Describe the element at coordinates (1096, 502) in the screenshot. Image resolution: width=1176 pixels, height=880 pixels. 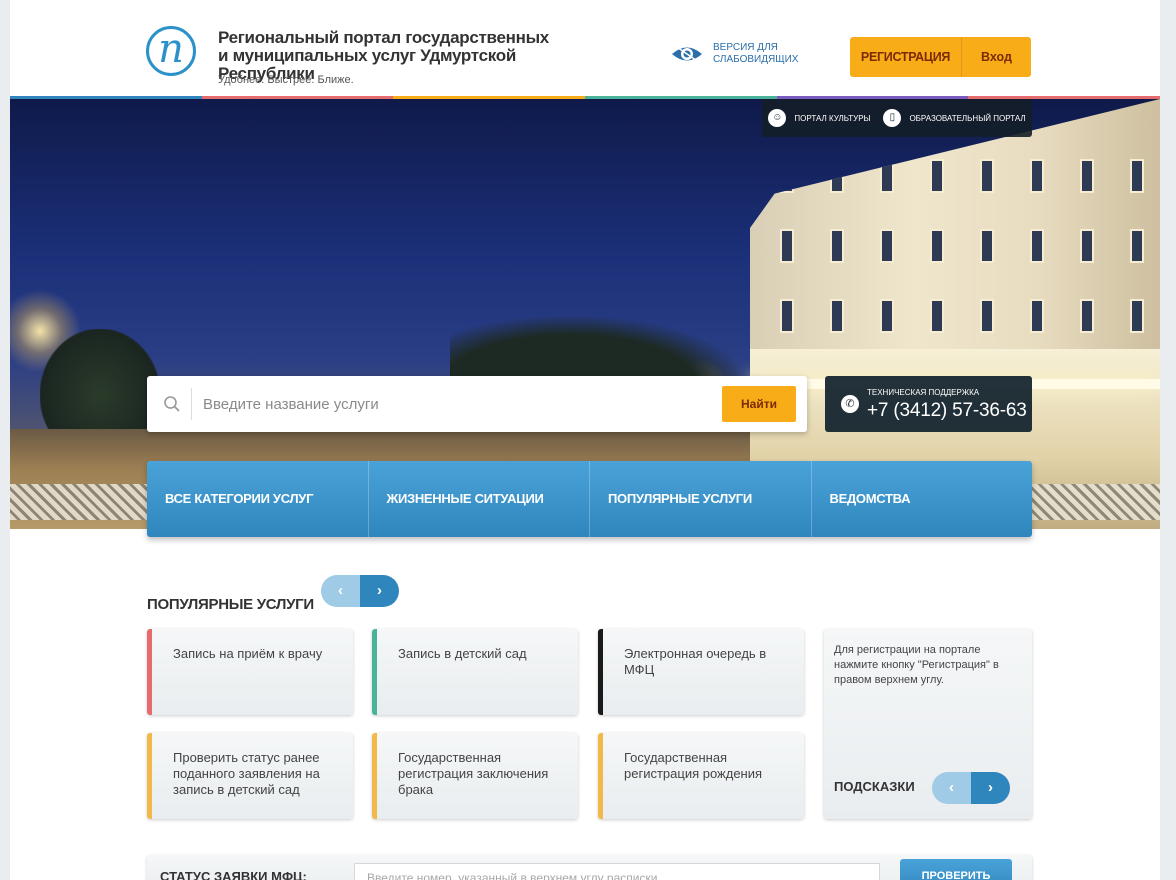
I see `ornament-right` at that location.